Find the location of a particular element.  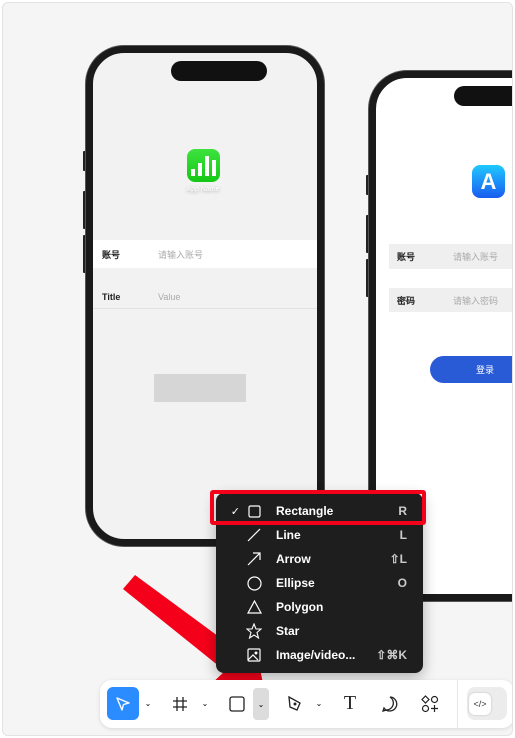

components-tool-button is located at coordinates (430, 703).